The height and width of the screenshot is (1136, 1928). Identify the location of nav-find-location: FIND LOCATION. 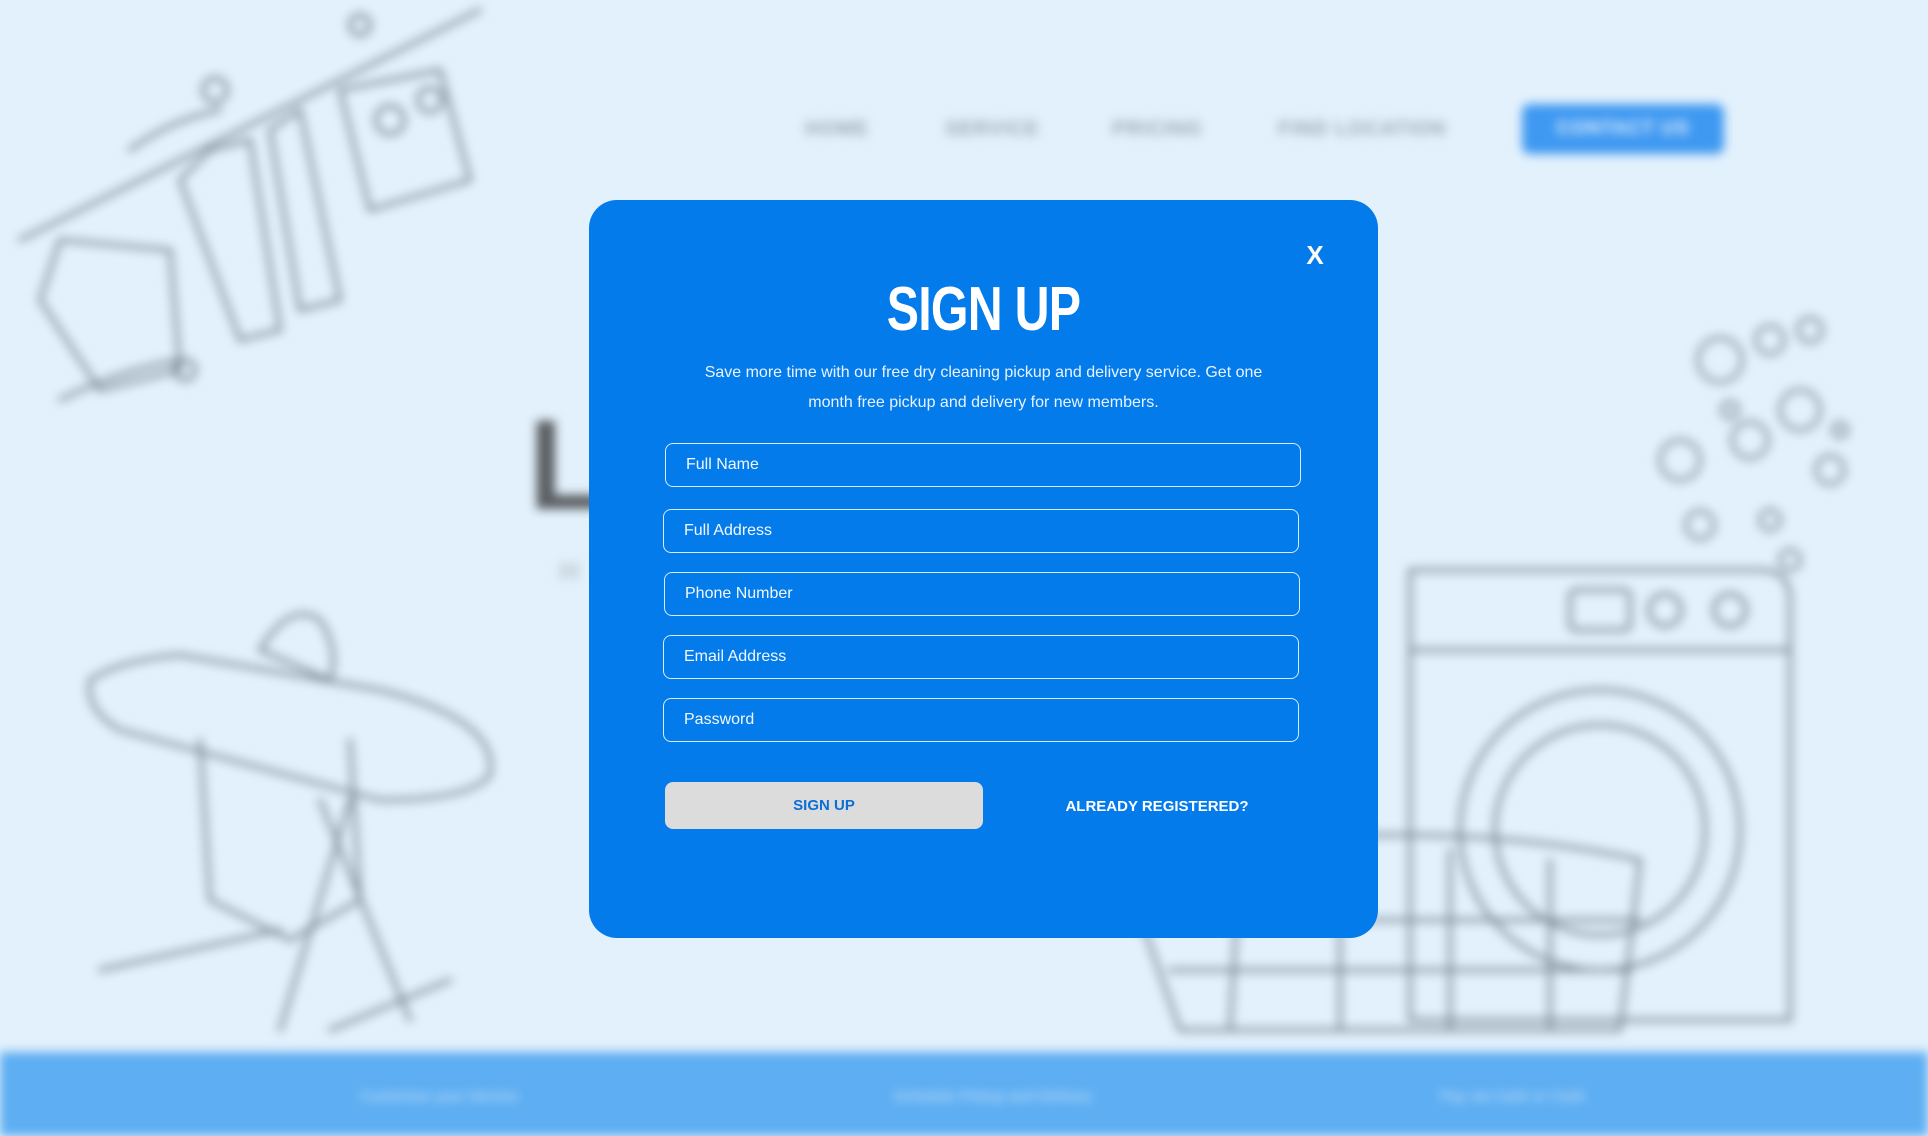
(1362, 129).